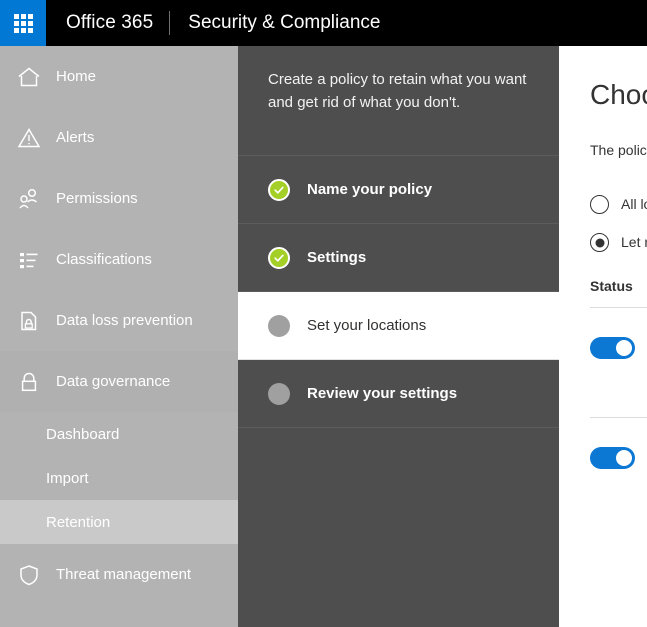 The width and height of the screenshot is (647, 627). I want to click on sidebar-item-alerts: Alerts, so click(119, 137).